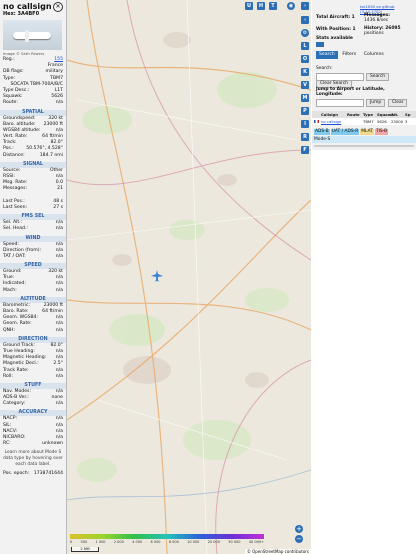 The image size is (416, 554). Describe the element at coordinates (374, 55) in the screenshot. I see `tab-columns: Columns` at that location.